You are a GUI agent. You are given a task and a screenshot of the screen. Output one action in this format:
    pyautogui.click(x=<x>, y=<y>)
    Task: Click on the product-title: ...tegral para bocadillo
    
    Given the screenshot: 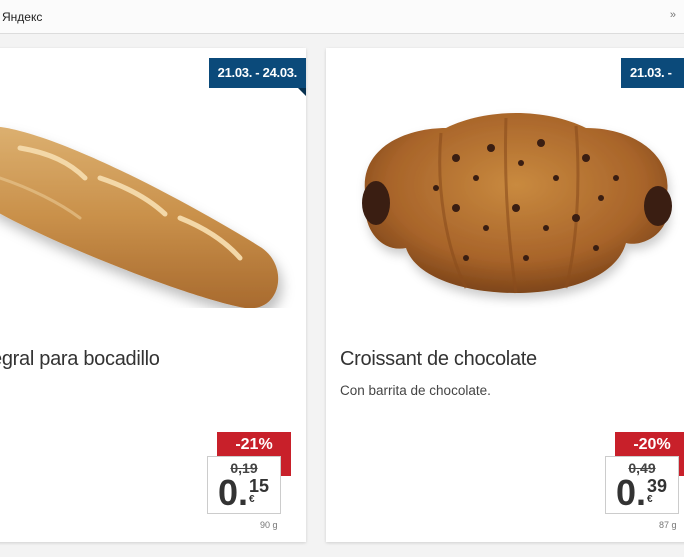 What is the action you would take?
    pyautogui.click(x=80, y=359)
    